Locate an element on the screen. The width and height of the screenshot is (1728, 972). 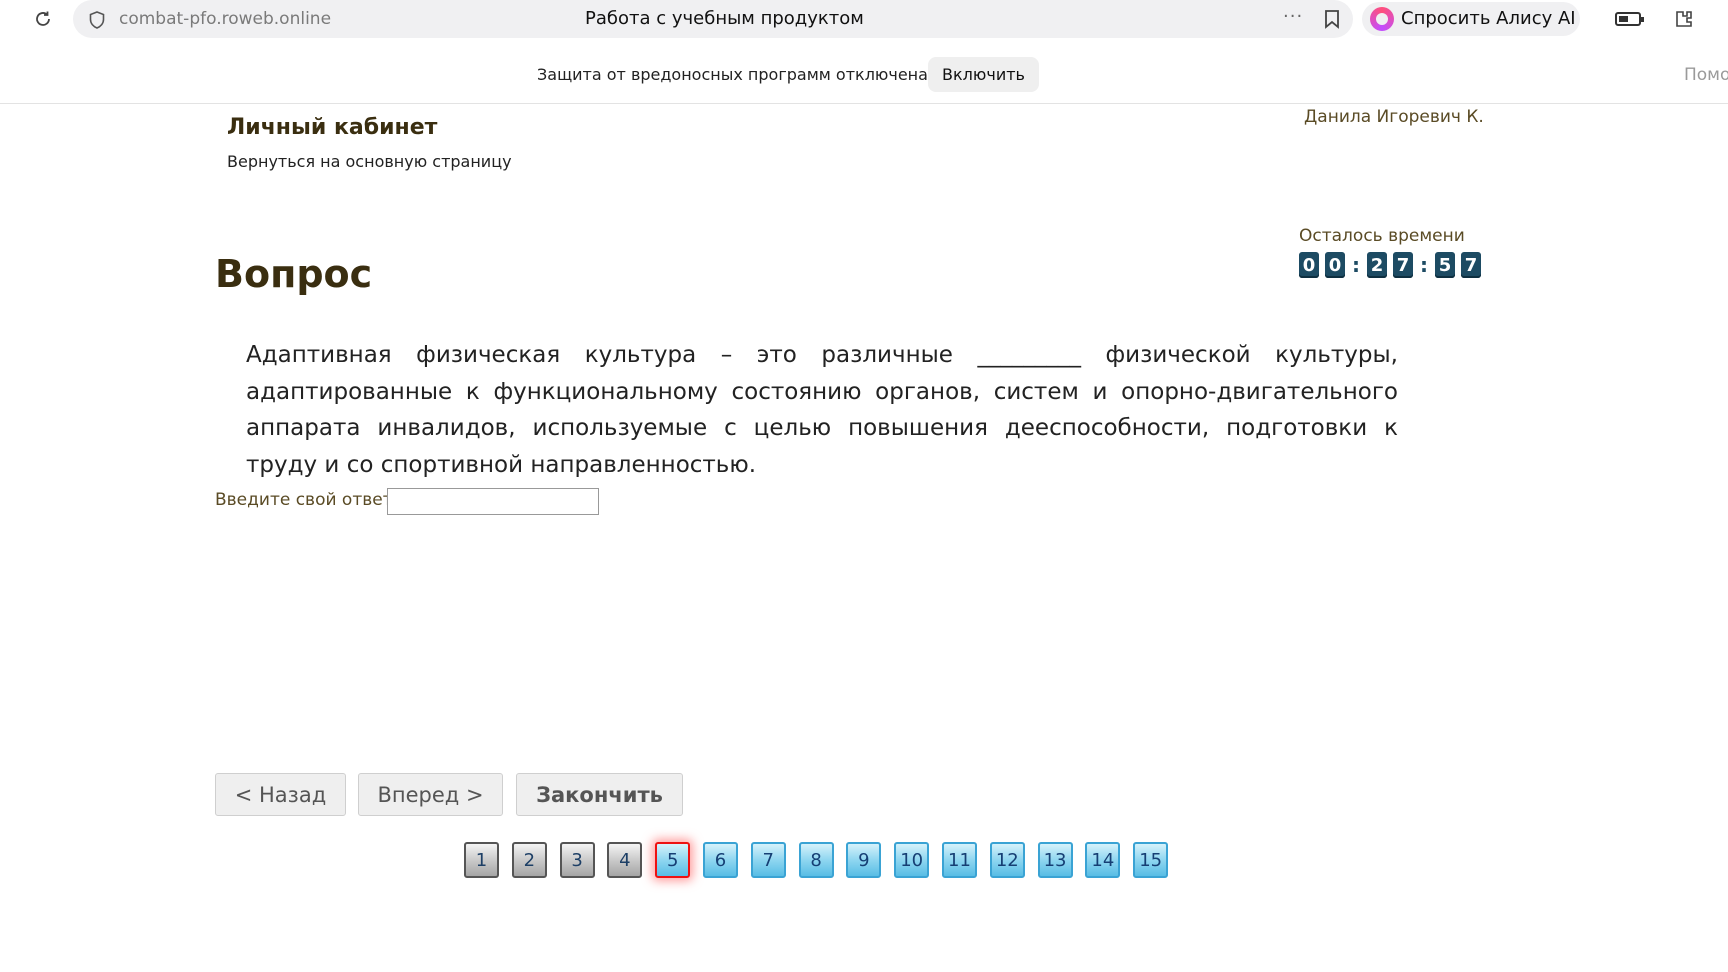
alice-label: Спросить Алису AI is located at coordinates (1488, 18).